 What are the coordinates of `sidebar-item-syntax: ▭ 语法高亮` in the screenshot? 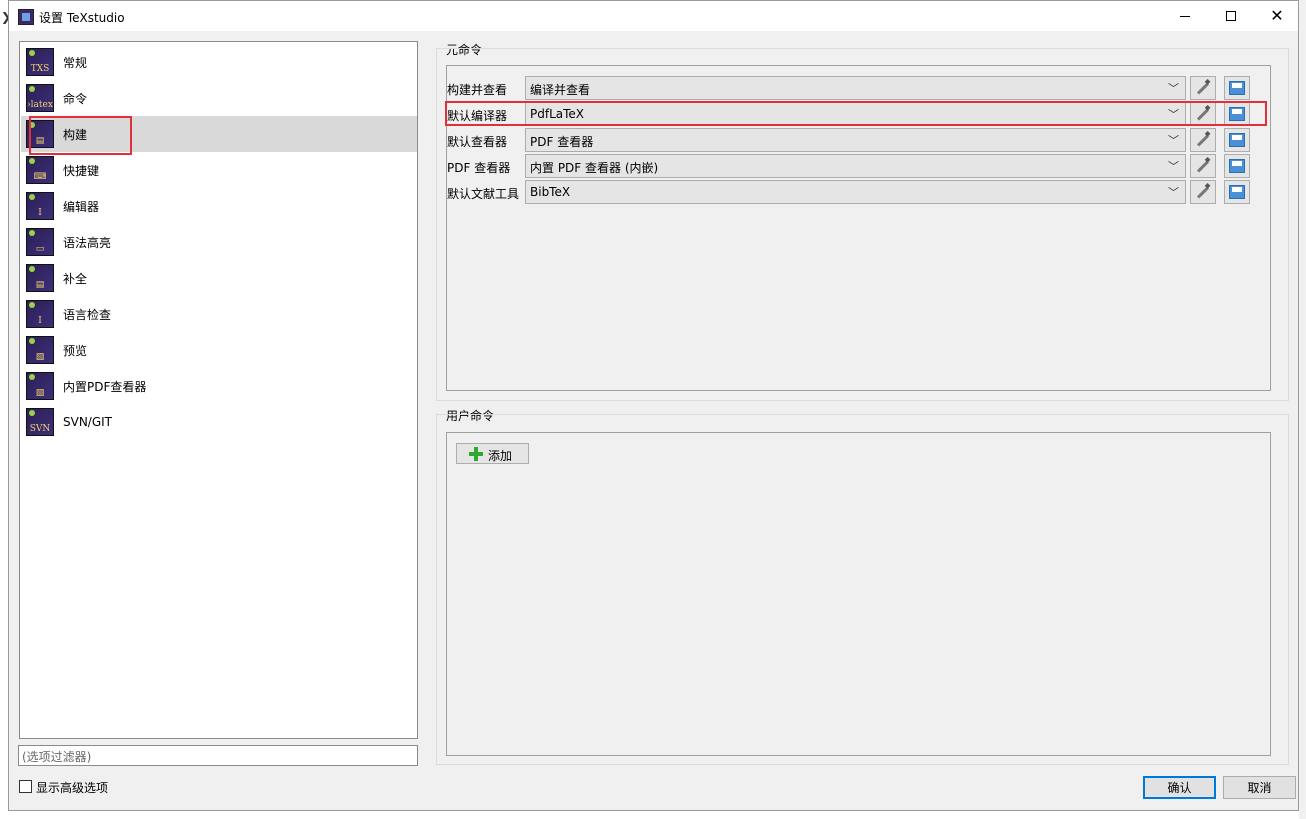 It's located at (219, 242).